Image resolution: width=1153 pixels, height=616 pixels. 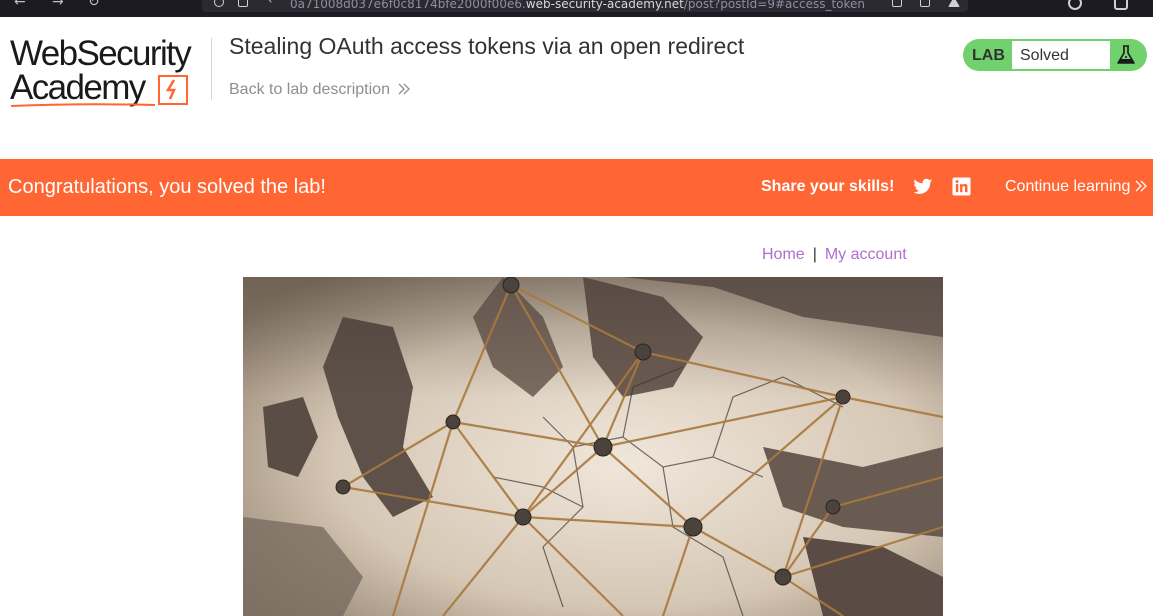 I want to click on reload-icon: ↻, so click(x=94, y=5).